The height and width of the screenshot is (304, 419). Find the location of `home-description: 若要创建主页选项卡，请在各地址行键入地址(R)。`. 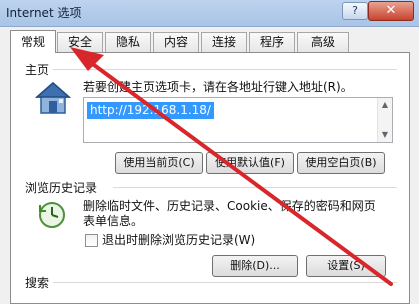

home-description: 若要创建主页选项卡，请在各地址行键入地址(R)。 is located at coordinates (218, 87).